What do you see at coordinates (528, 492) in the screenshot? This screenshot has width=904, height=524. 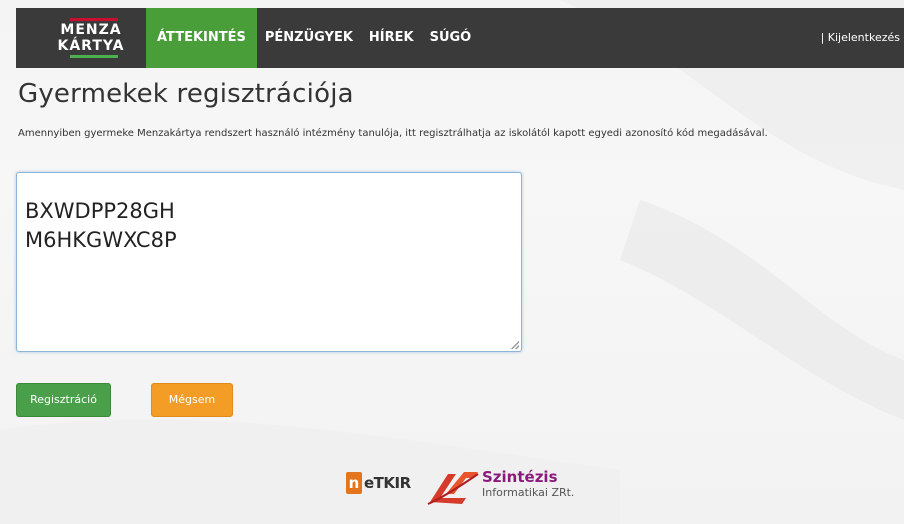 I see `szintezis-subtitle: Informatikai ZRt.` at bounding box center [528, 492].